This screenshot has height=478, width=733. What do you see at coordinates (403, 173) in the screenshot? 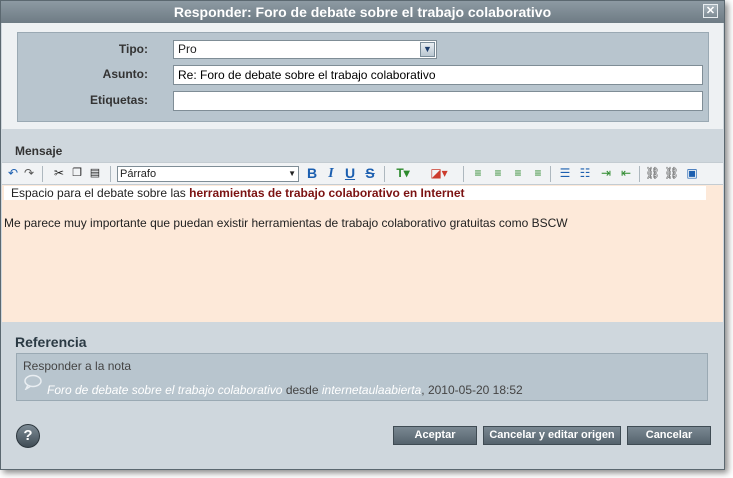
I see `text-color-icon: T▾` at bounding box center [403, 173].